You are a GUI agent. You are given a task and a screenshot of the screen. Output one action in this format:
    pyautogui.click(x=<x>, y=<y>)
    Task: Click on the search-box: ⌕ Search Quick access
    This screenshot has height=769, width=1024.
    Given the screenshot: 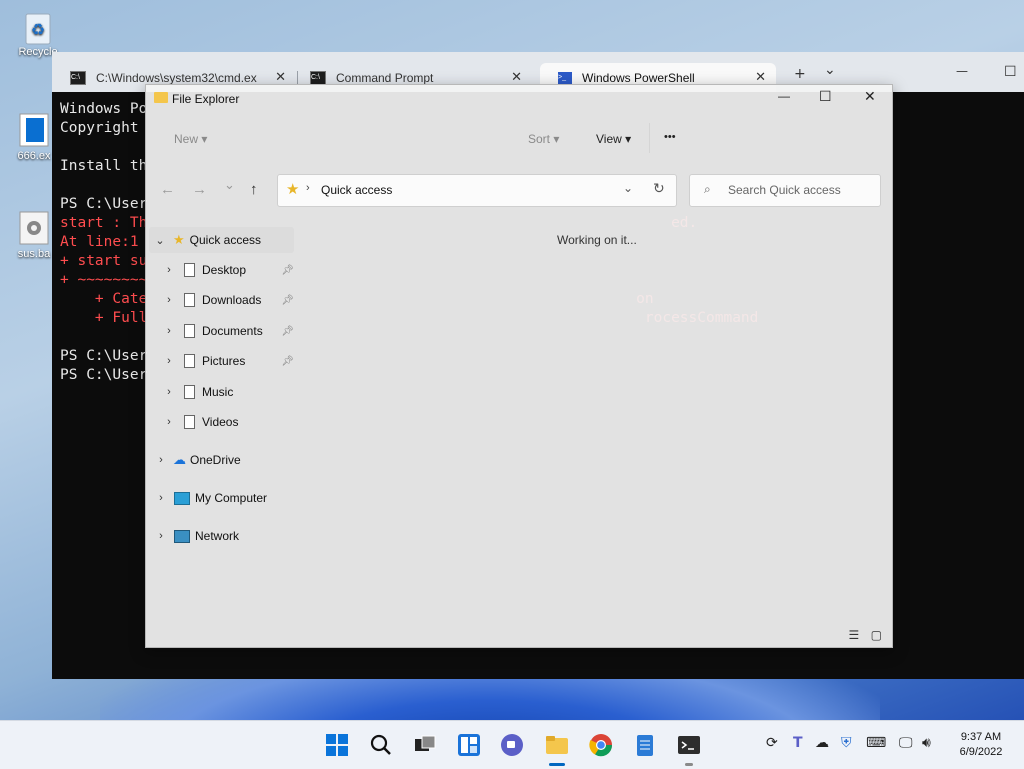 What is the action you would take?
    pyautogui.click(x=785, y=190)
    